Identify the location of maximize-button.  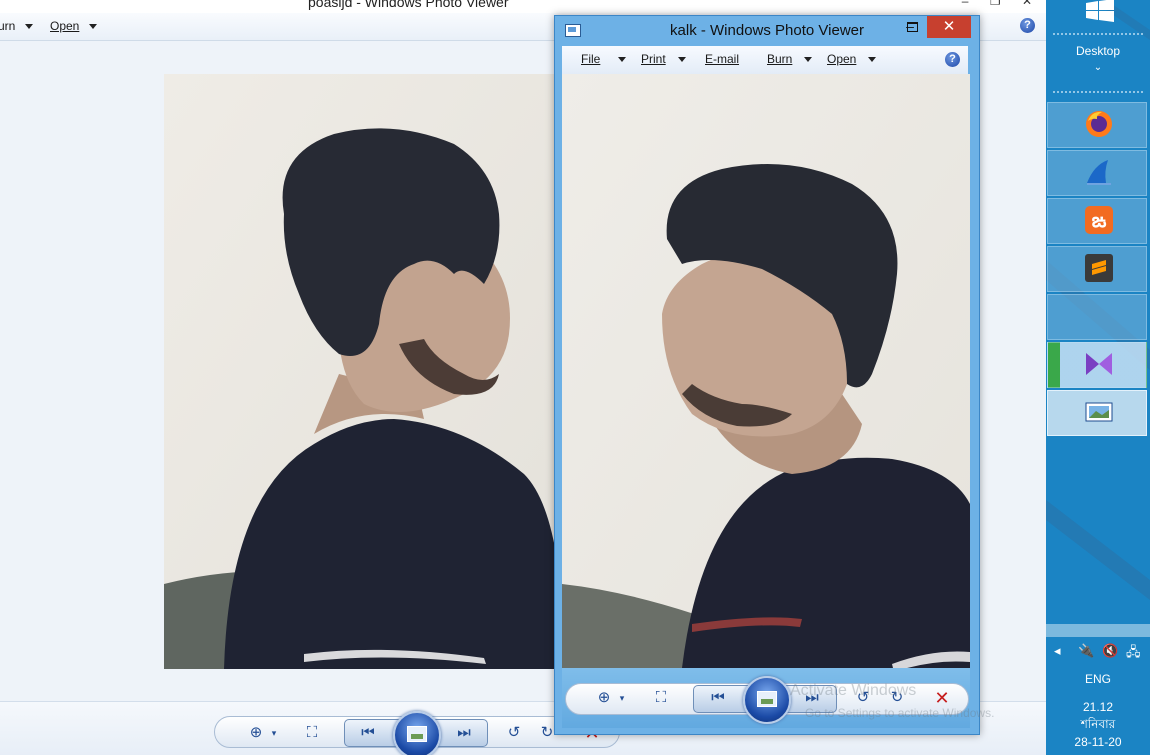
(912, 27).